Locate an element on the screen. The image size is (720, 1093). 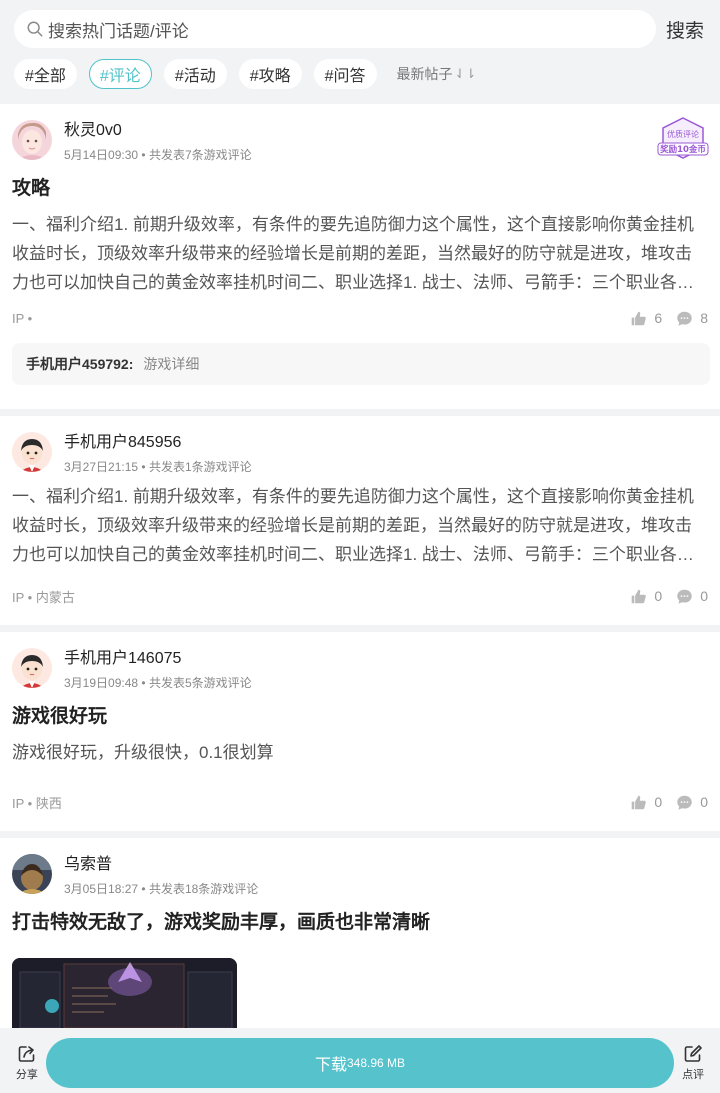
post-title: 攻略 is located at coordinates (31, 188).